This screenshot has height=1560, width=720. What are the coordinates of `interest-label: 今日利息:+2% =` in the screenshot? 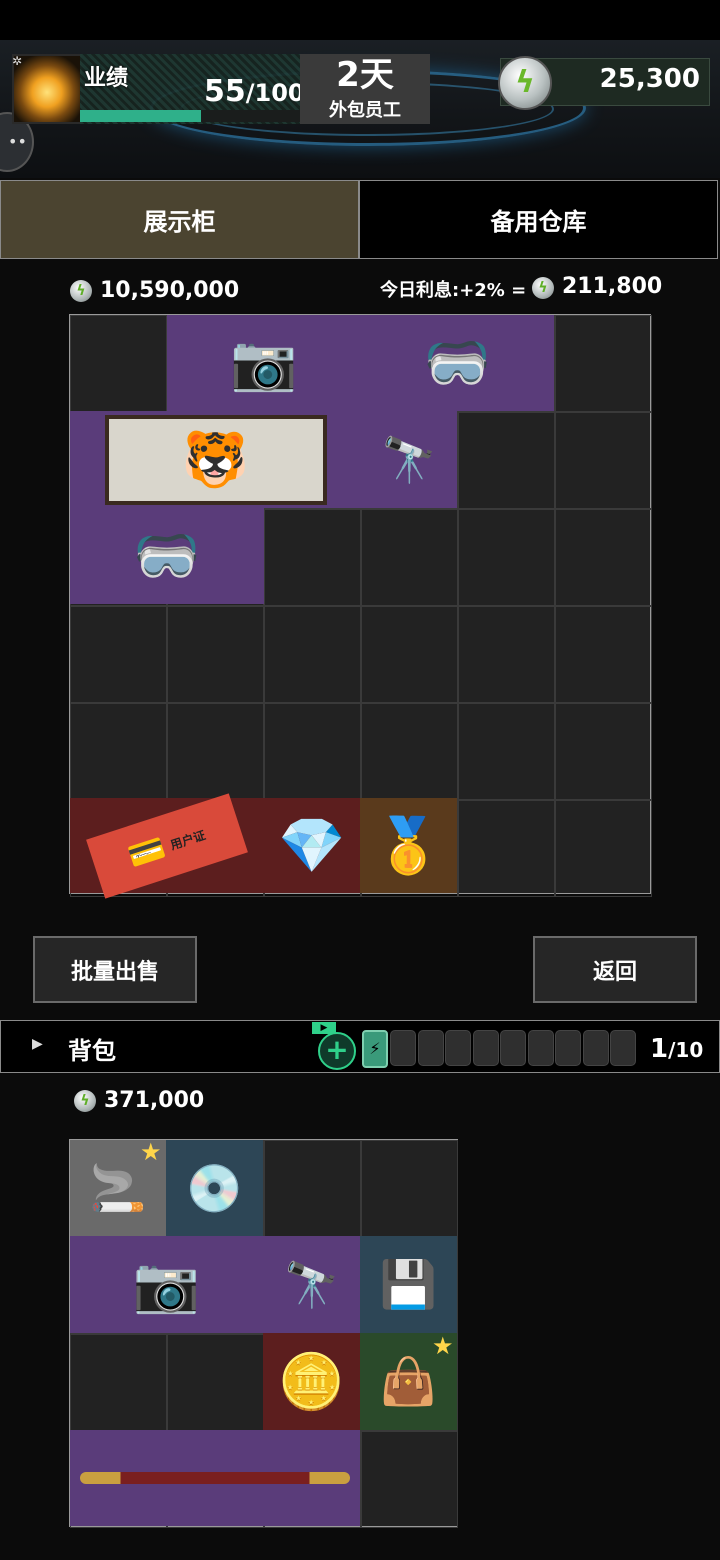 It's located at (453, 290).